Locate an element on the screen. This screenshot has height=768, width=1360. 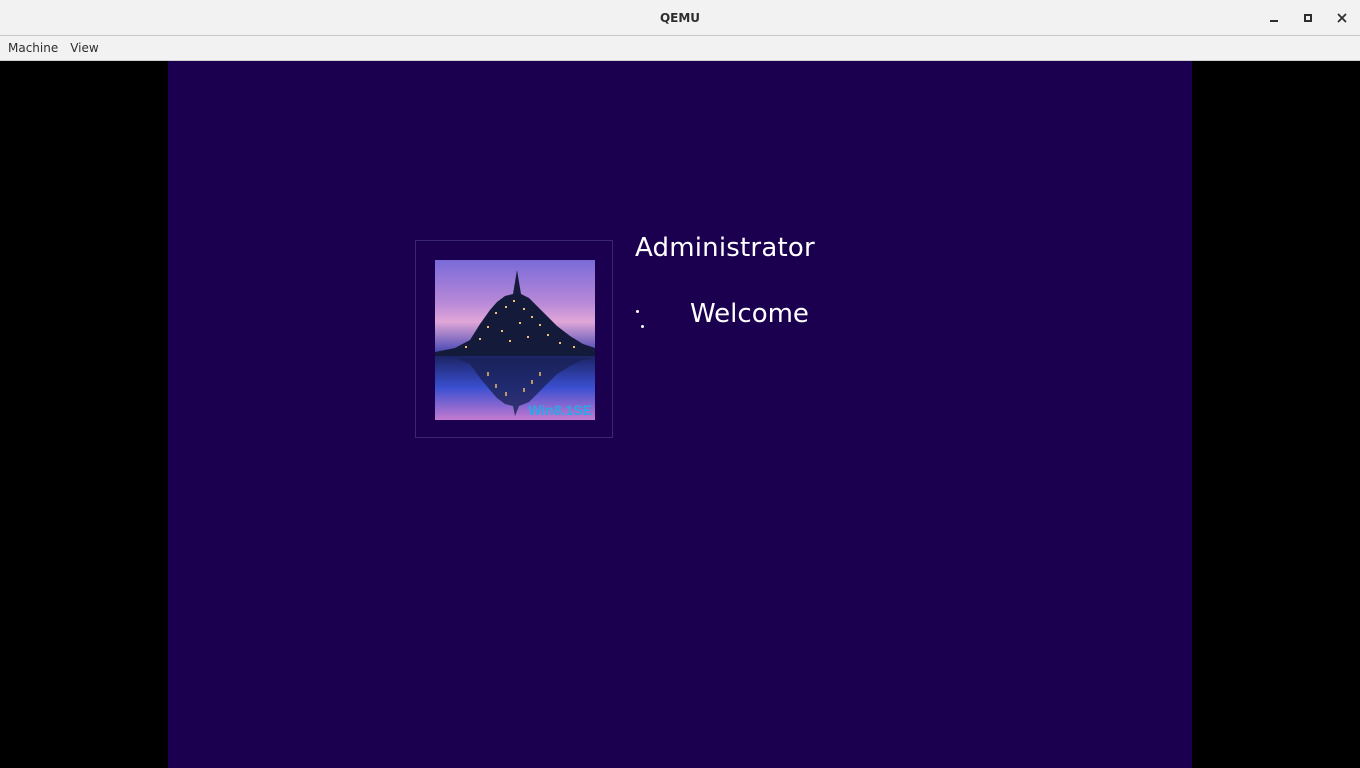
tile-watermark: Win8.1SE is located at coordinates (560, 410).